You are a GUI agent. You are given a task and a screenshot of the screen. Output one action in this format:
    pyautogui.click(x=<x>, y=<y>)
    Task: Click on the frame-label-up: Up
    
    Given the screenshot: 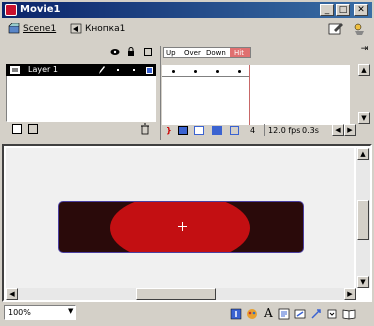 What is the action you would take?
    pyautogui.click(x=171, y=53)
    